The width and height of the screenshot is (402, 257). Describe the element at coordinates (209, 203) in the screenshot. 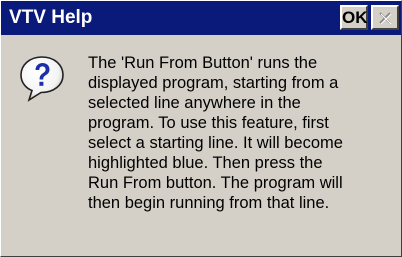

I see `message-line: then begin running from that line.` at that location.